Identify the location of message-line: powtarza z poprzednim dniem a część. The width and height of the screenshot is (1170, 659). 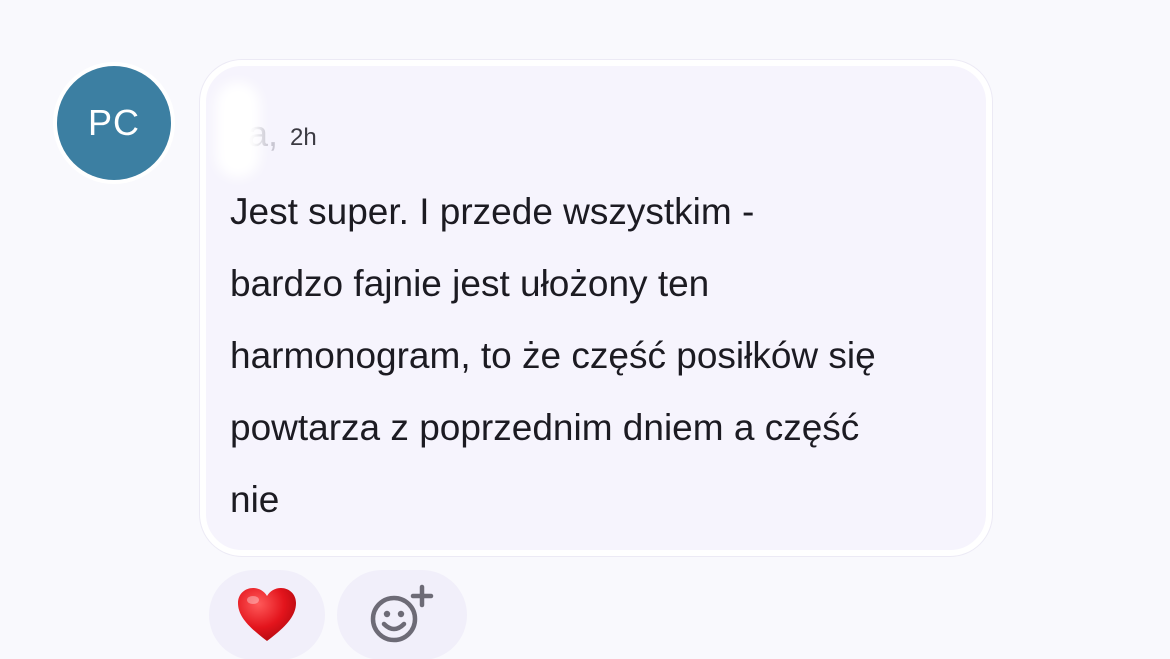
(545, 427).